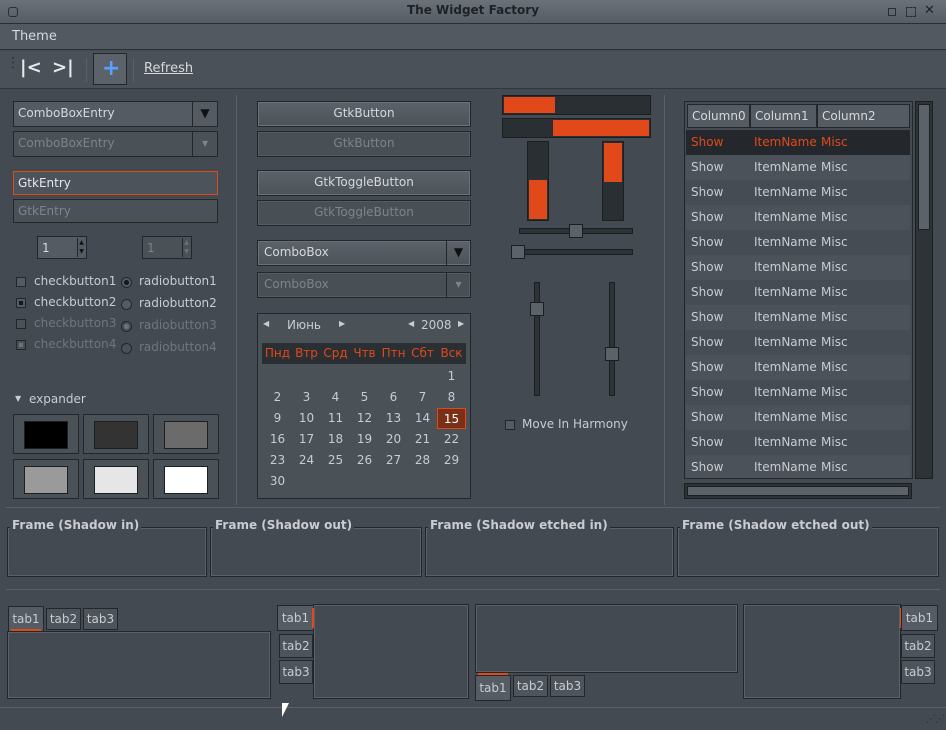 This screenshot has width=946, height=730. What do you see at coordinates (451, 418) in the screenshot?
I see `calendar-day: 15` at bounding box center [451, 418].